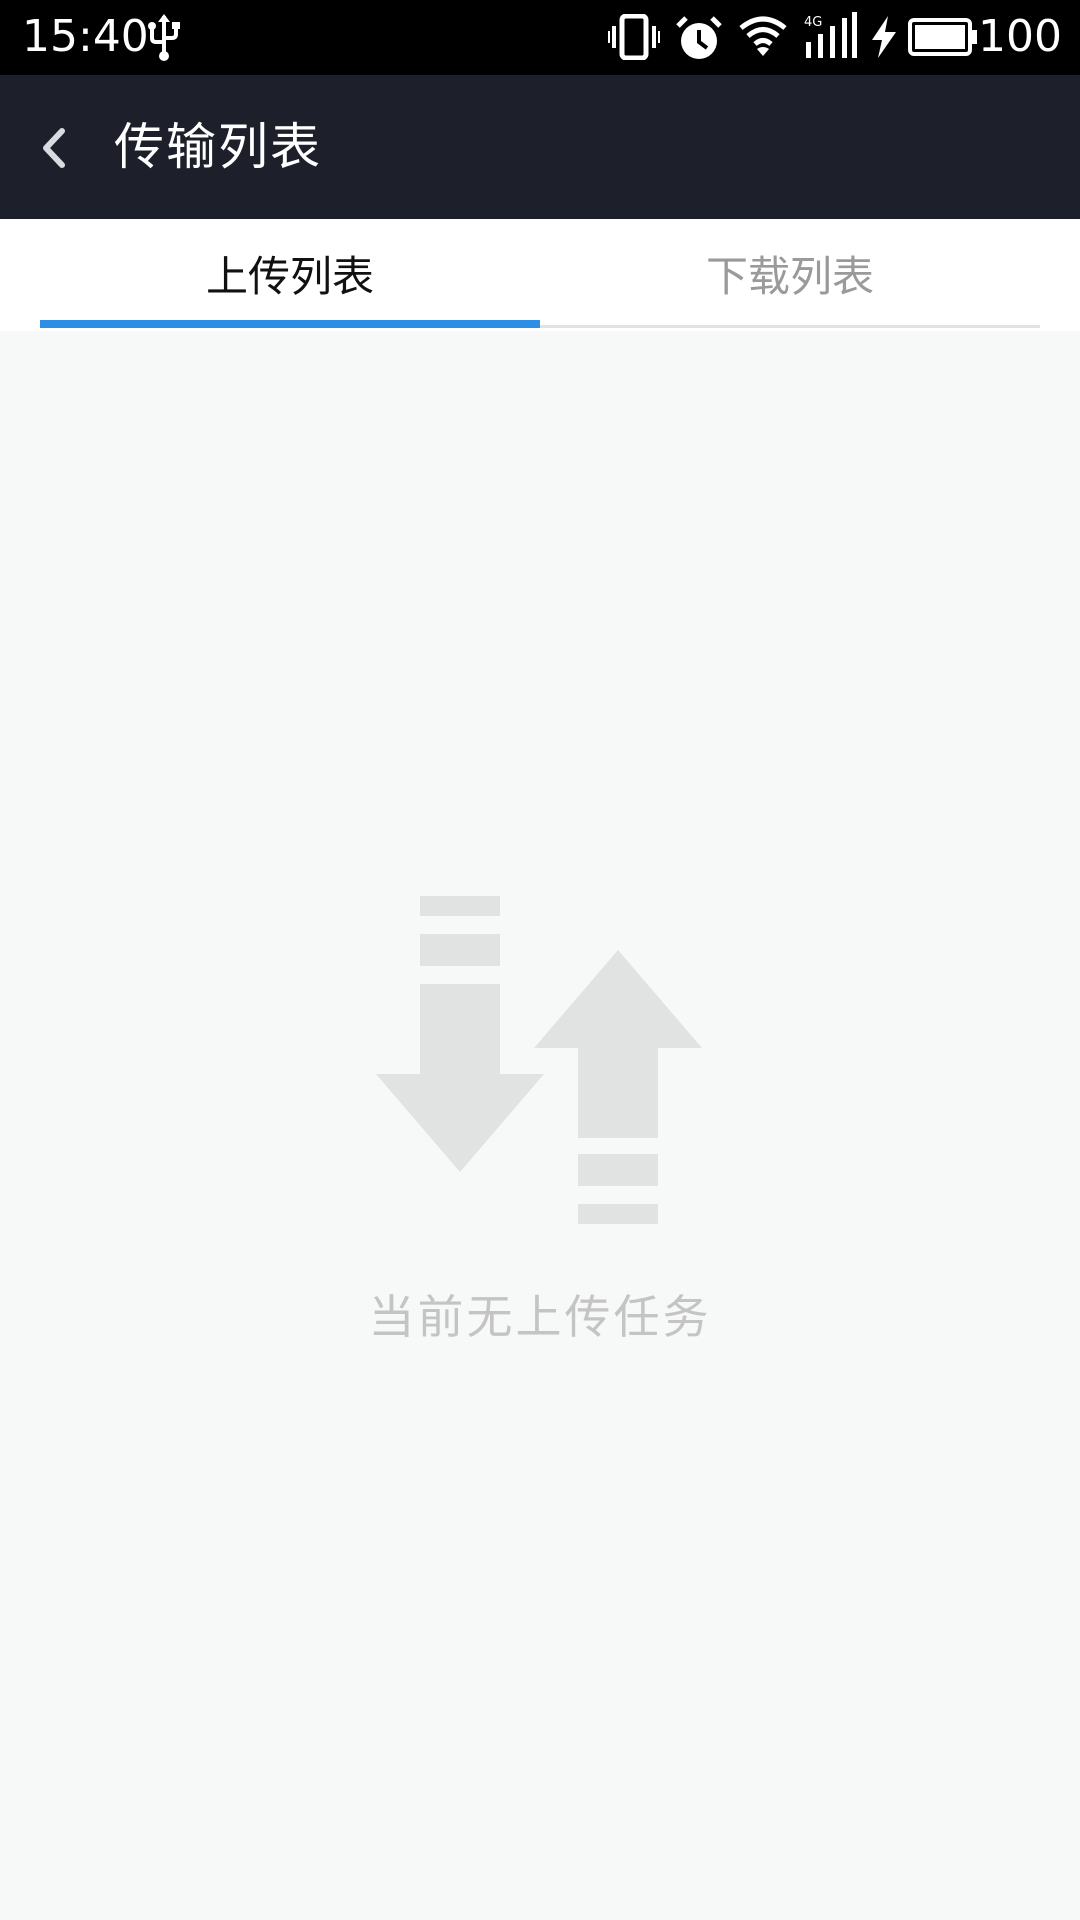 The image size is (1080, 1920). What do you see at coordinates (763, 36) in the screenshot?
I see `wifi-icon` at bounding box center [763, 36].